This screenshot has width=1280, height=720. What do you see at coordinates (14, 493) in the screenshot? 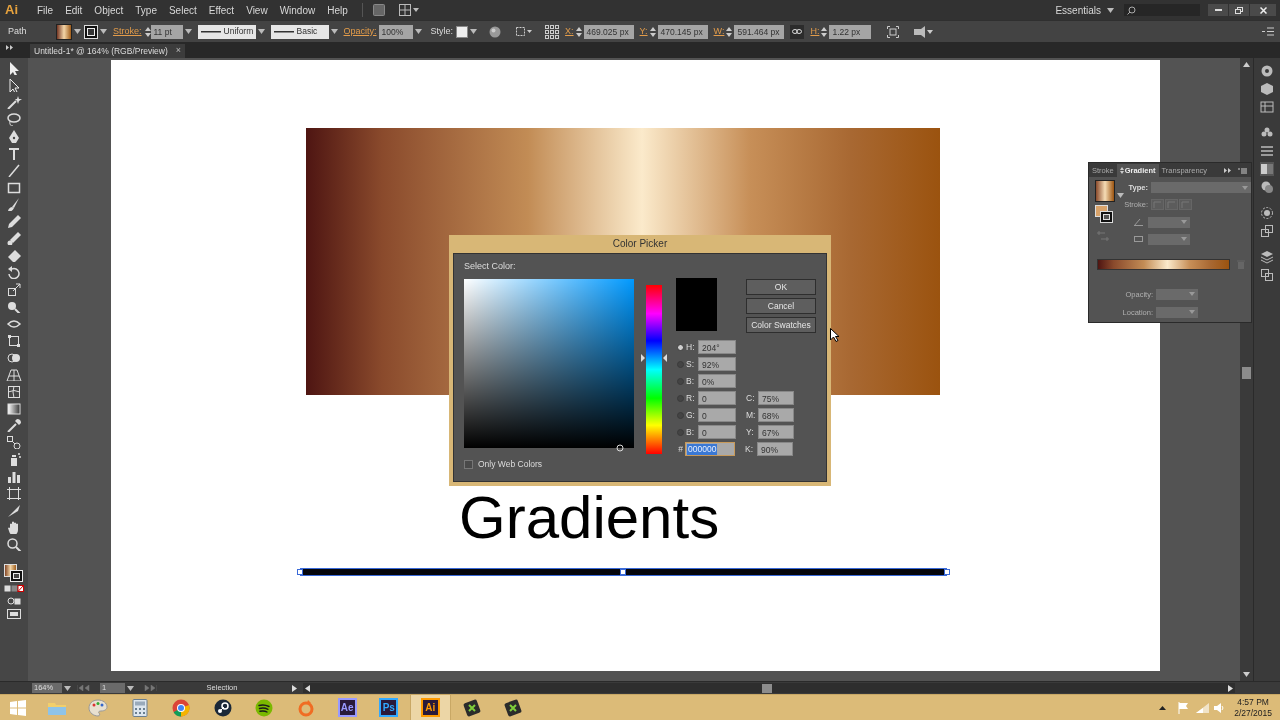
I see `artboard-tool-icon` at bounding box center [14, 493].